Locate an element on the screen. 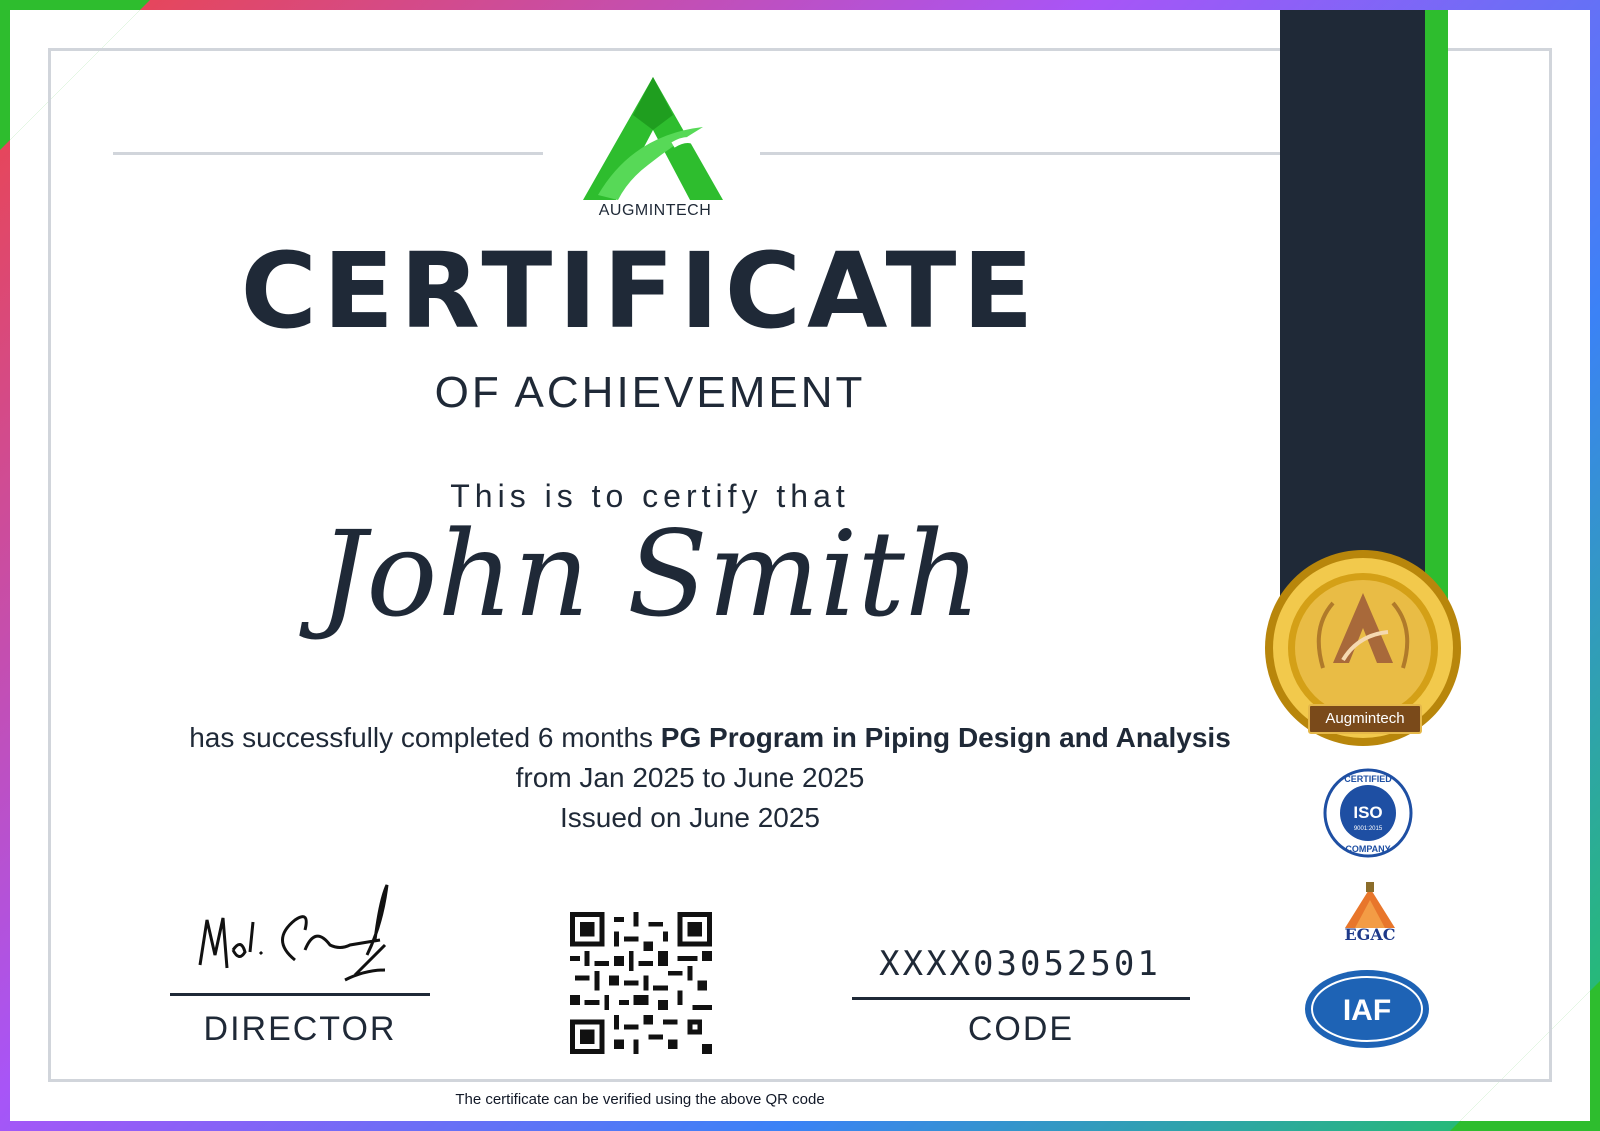 The height and width of the screenshot is (1131, 1600). medal-label: Augmintech is located at coordinates (1365, 719).